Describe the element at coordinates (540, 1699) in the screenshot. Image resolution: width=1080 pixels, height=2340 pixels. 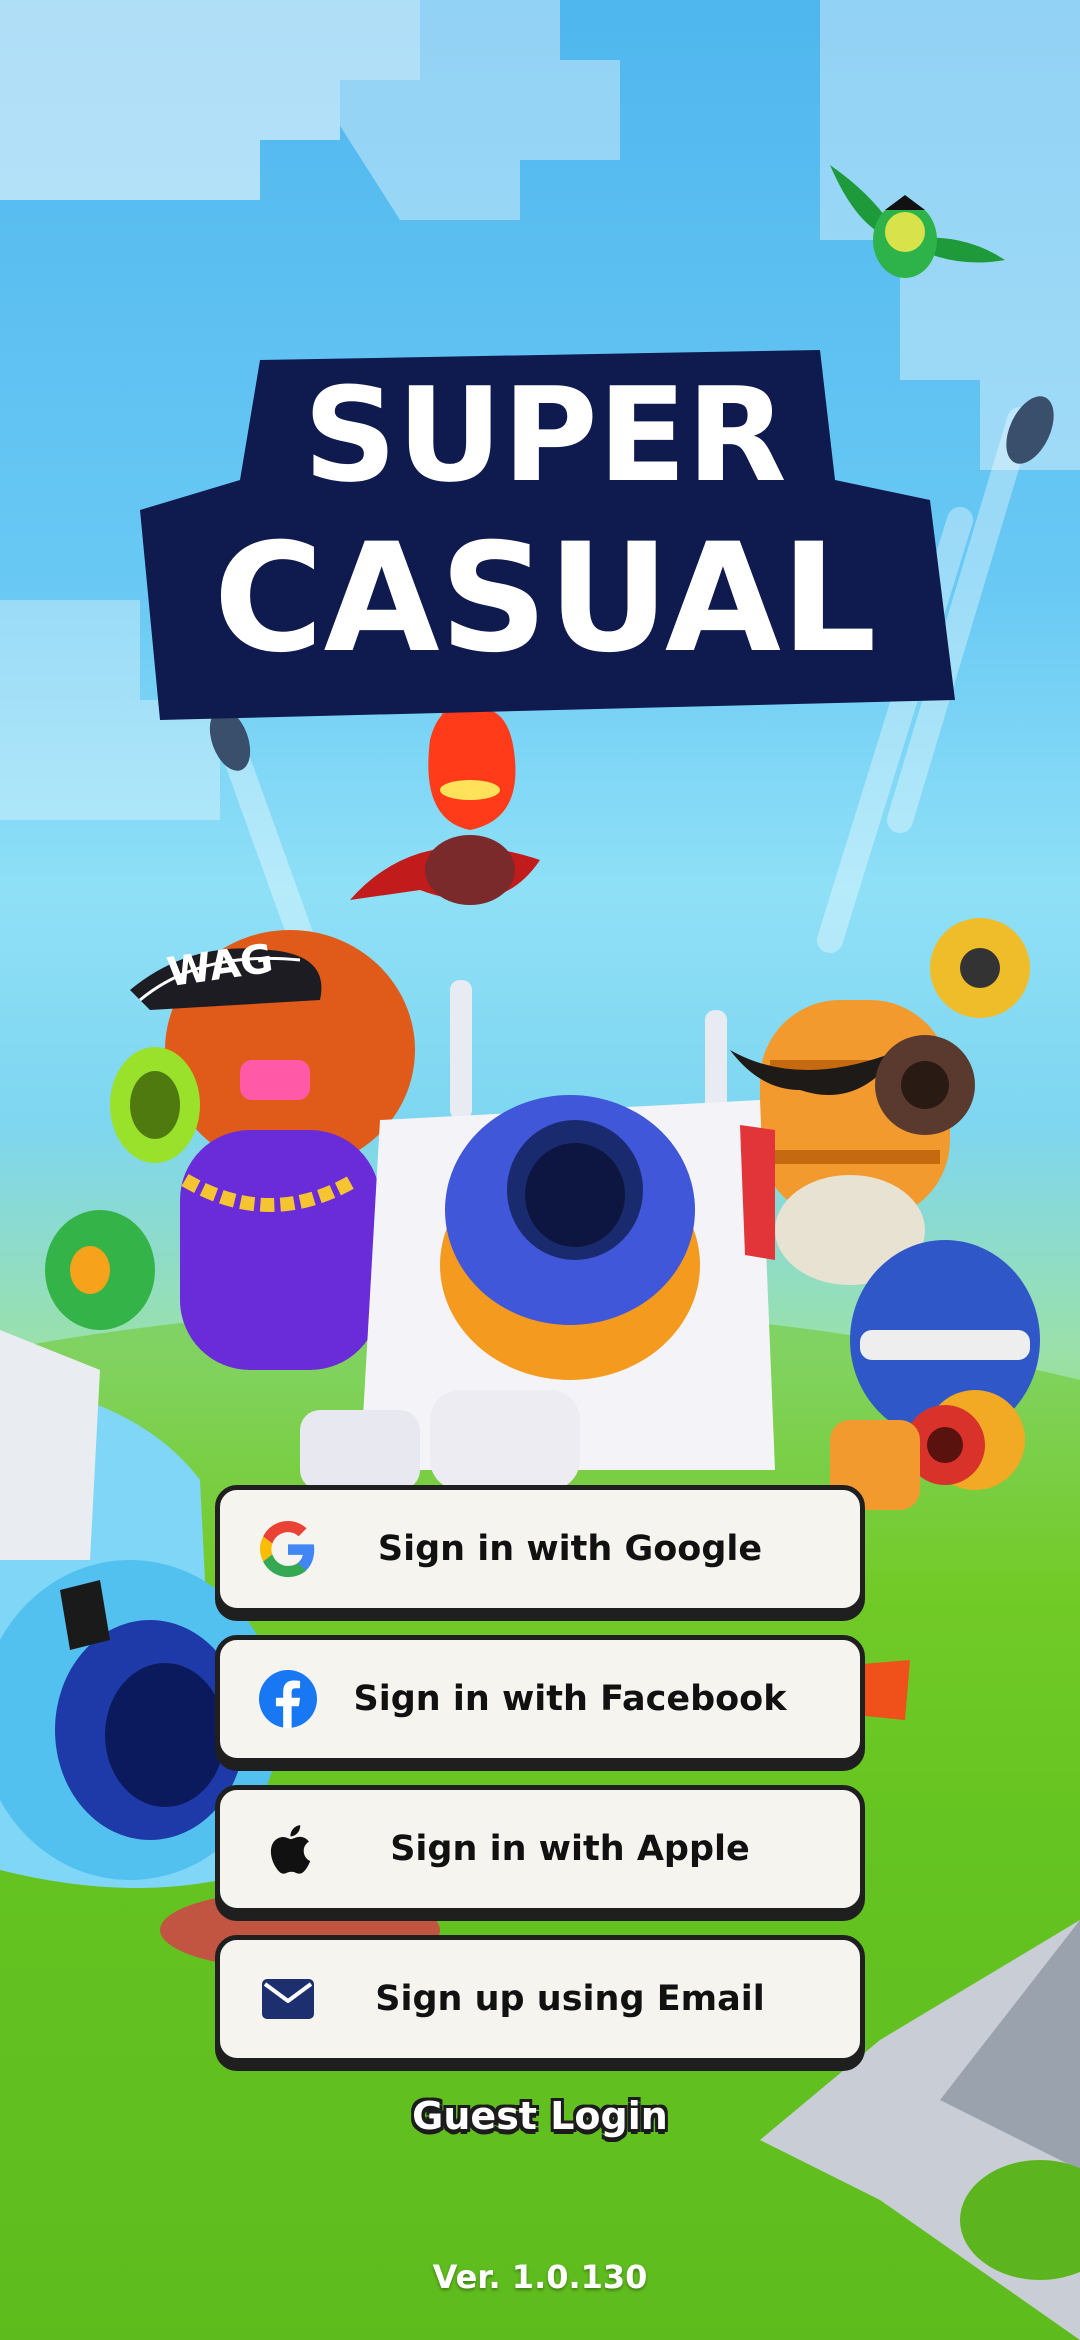
I see `facebook-signin-button: Sign in with Facebook` at that location.